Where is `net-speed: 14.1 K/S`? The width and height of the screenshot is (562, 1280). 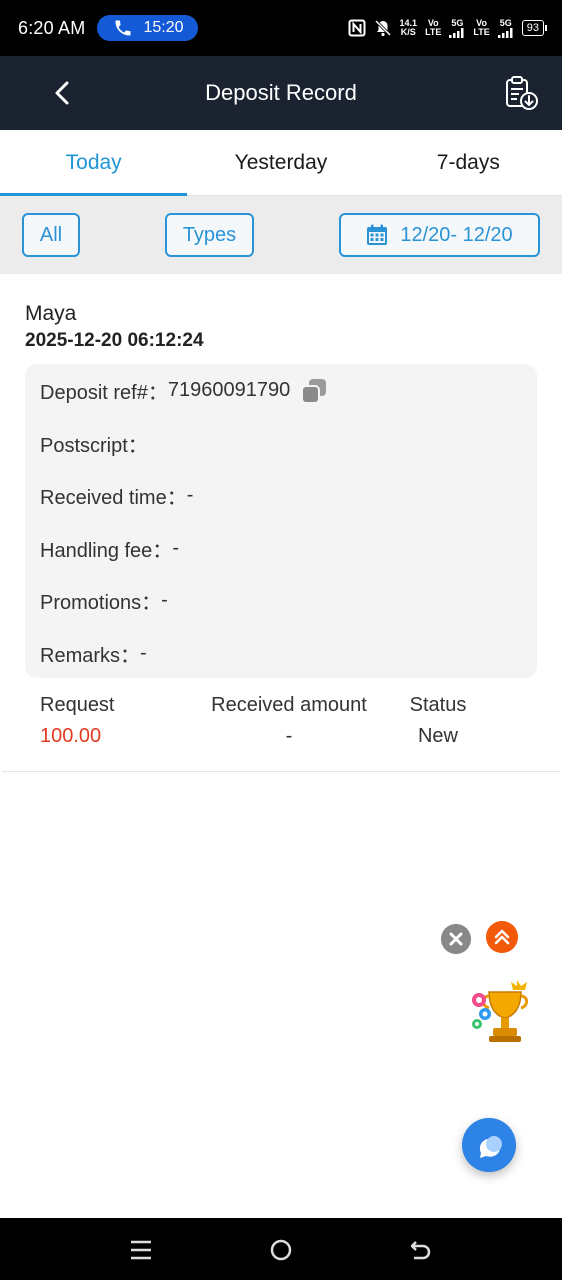 net-speed: 14.1 K/S is located at coordinates (409, 28).